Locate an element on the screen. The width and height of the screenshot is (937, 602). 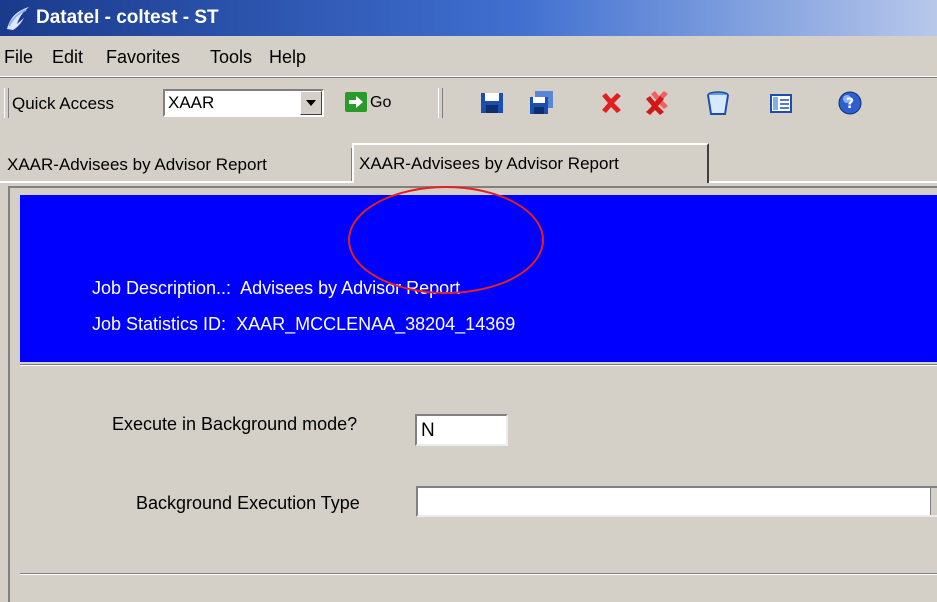
datatel-logo-icon is located at coordinates (18, 18).